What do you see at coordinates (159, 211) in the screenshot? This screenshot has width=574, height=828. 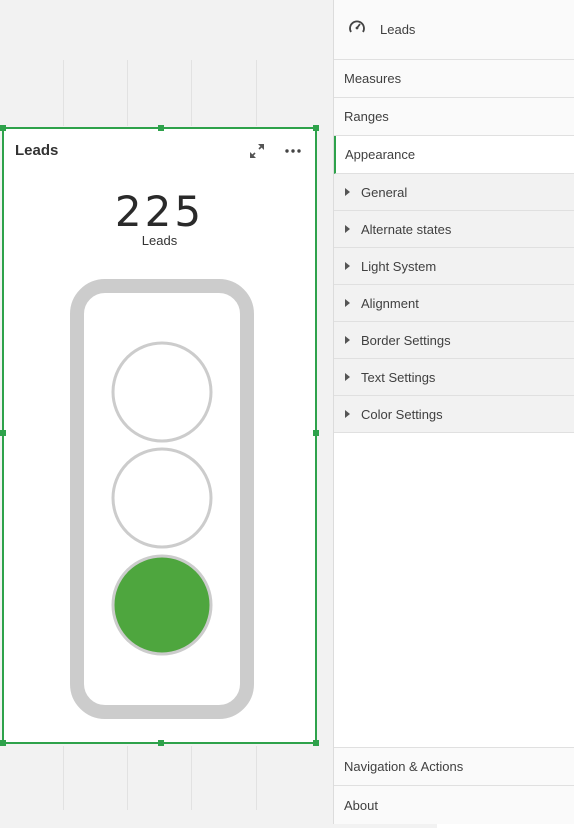 I see `kpi-value: 225` at bounding box center [159, 211].